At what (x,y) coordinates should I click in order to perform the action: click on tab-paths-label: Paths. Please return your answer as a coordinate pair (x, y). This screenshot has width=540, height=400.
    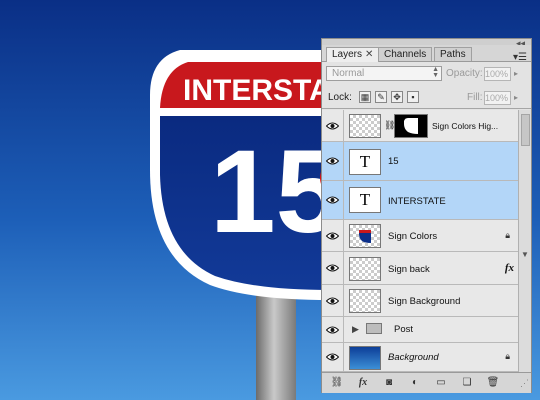
    Looking at the image, I should click on (453, 54).